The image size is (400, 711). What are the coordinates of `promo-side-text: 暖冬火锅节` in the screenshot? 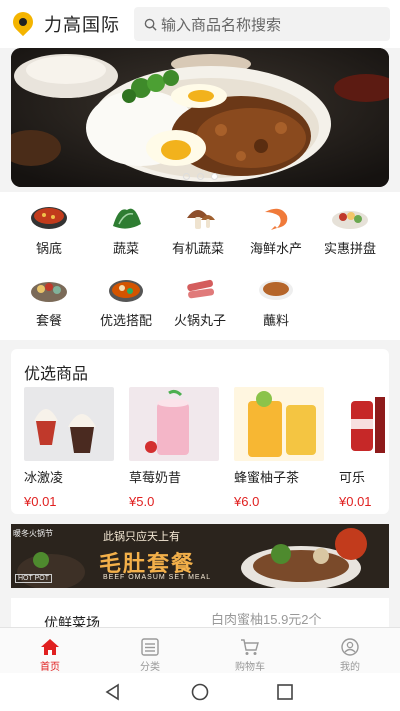 It's located at (33, 533).